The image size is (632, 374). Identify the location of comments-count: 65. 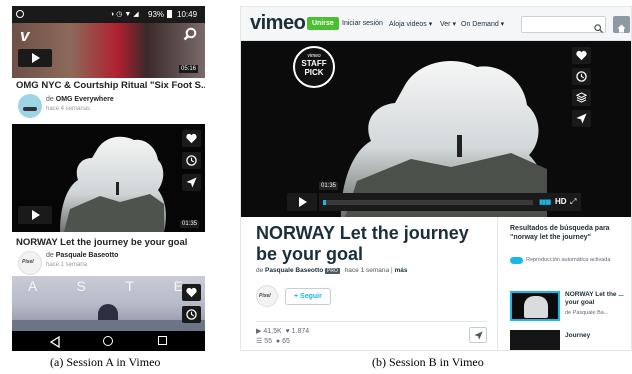
(286, 341).